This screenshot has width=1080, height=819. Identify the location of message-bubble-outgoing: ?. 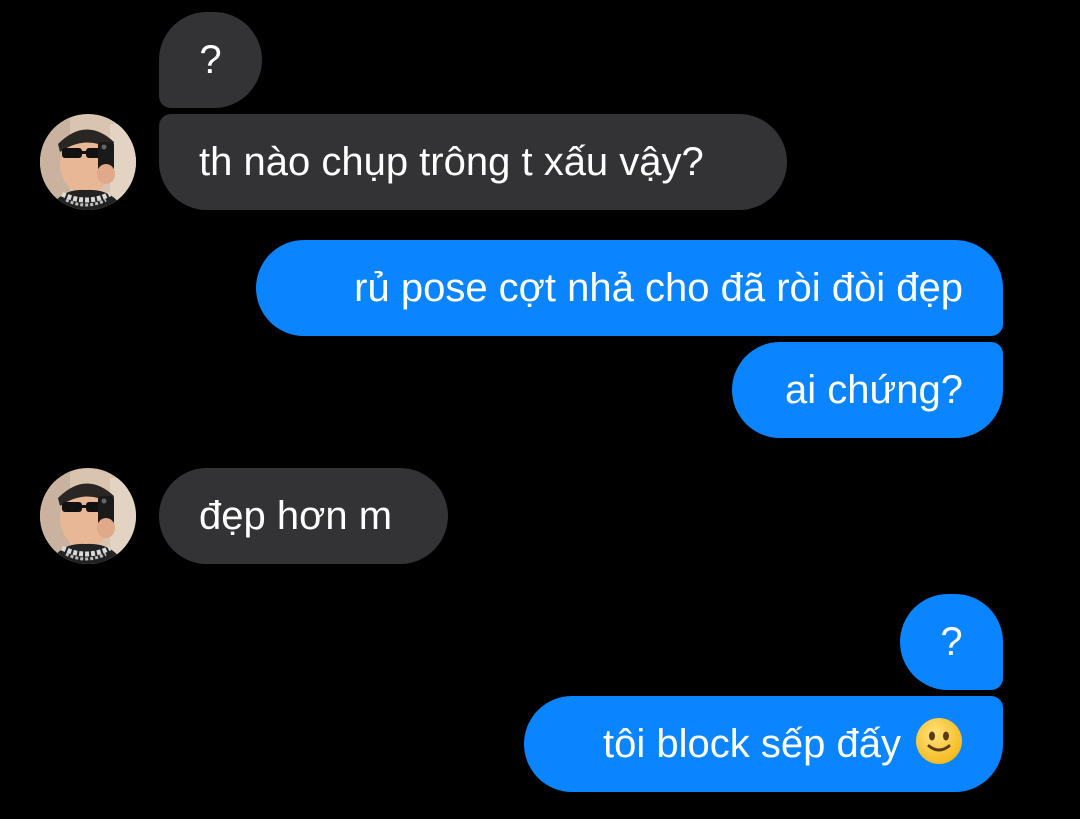
(951, 642).